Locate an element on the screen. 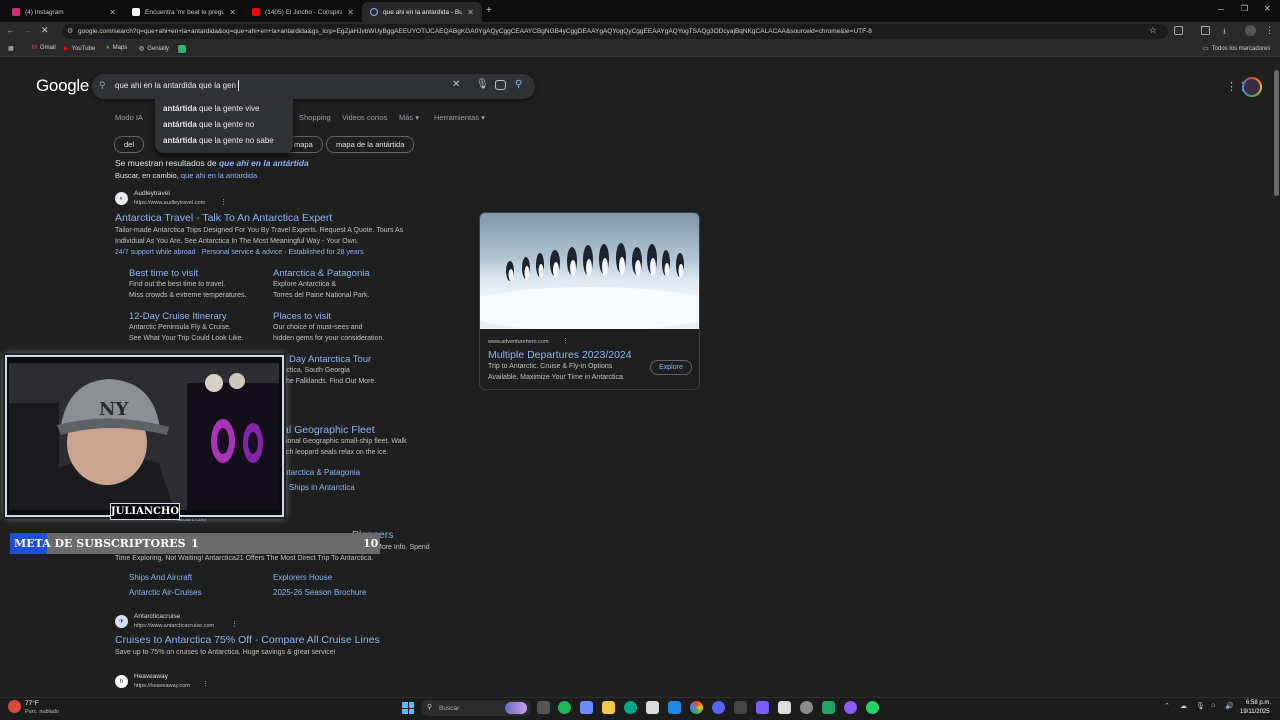 This screenshot has height=720, width=1280. lens-icon is located at coordinates (500, 85).